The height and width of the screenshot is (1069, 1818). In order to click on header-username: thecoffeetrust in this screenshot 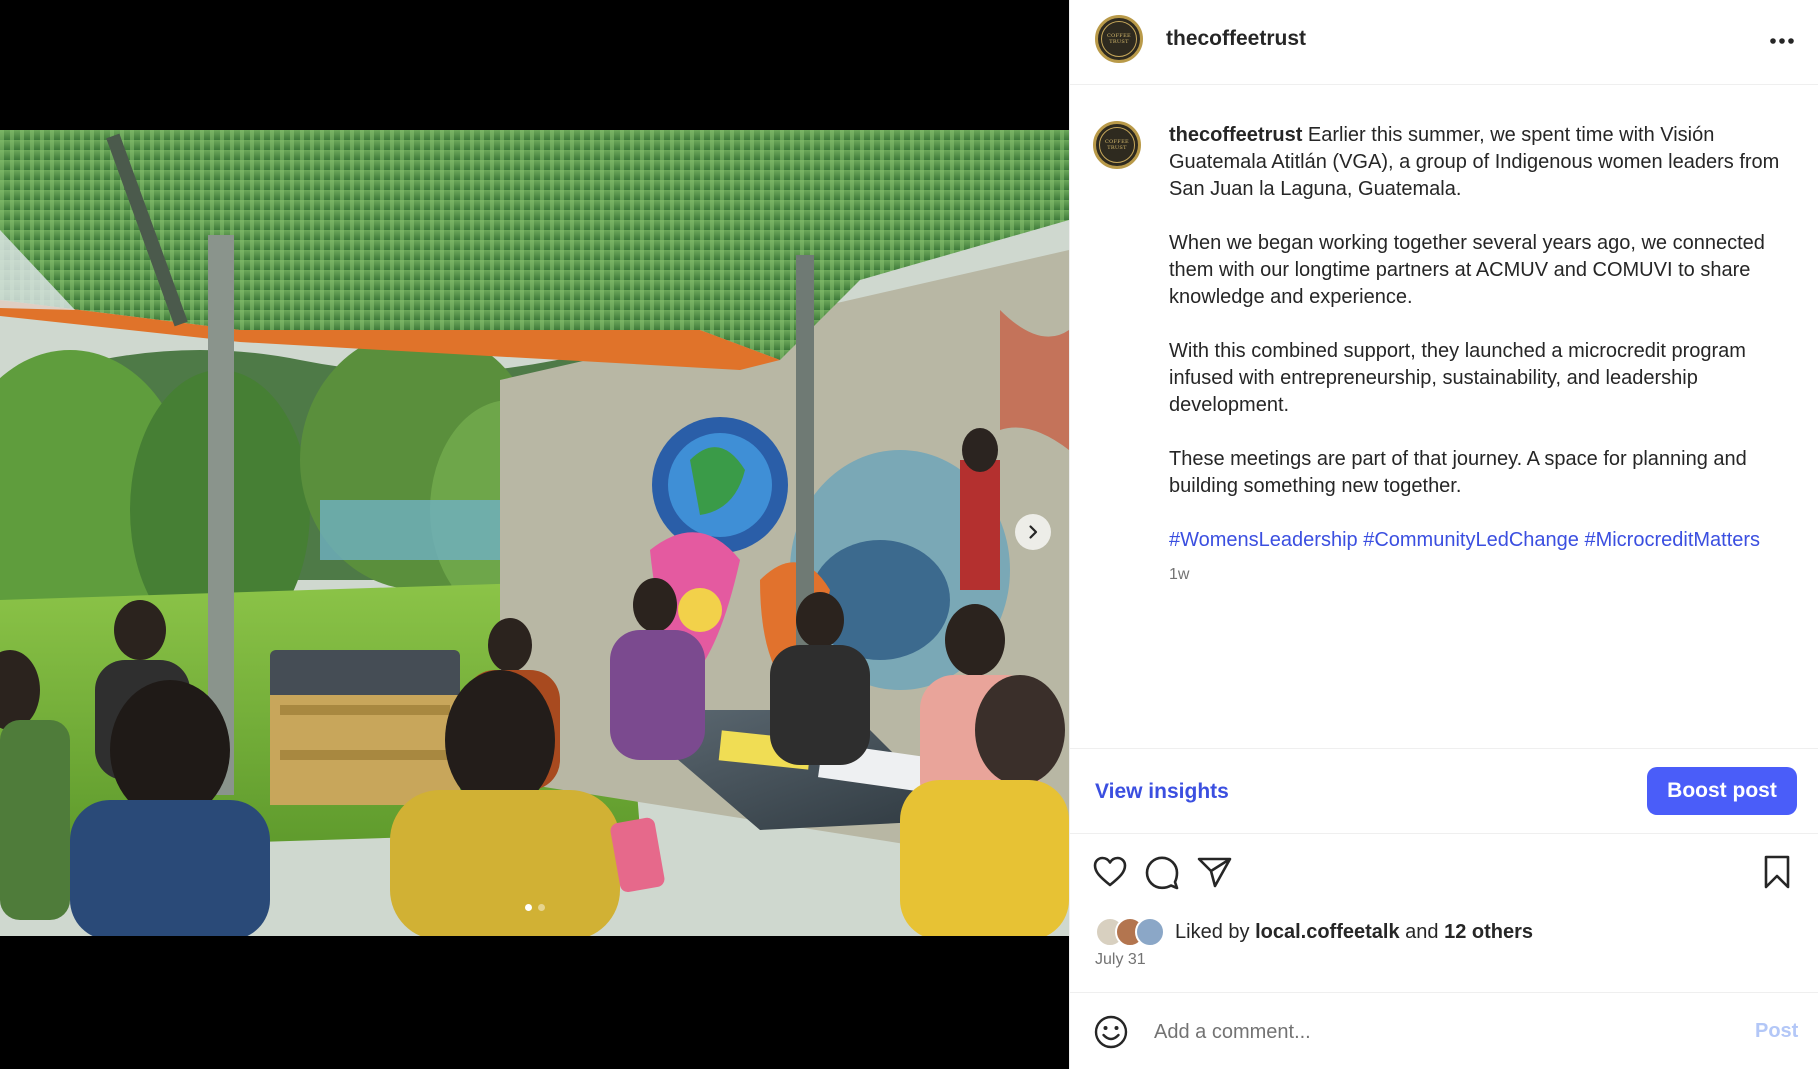, I will do `click(1236, 39)`.